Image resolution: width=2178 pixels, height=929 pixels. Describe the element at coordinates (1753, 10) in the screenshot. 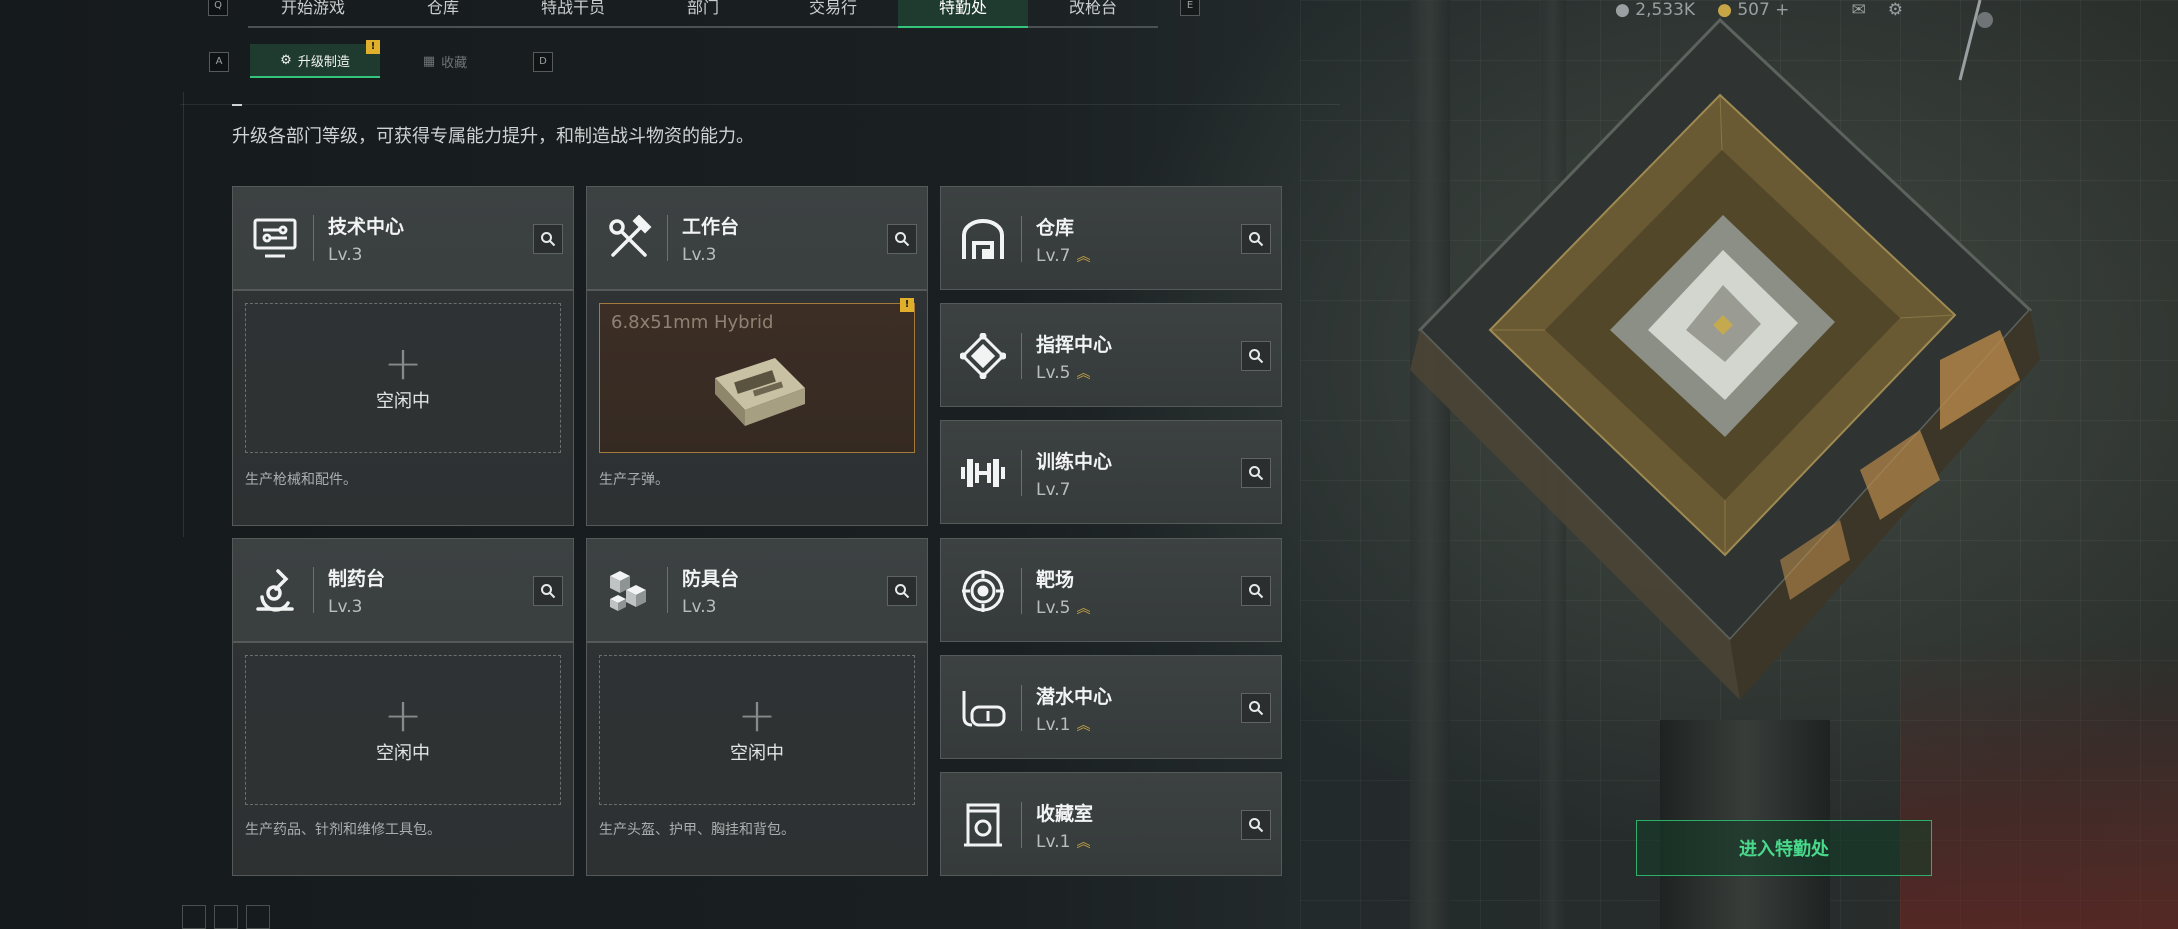

I see `currency-2: ● 507 +` at that location.